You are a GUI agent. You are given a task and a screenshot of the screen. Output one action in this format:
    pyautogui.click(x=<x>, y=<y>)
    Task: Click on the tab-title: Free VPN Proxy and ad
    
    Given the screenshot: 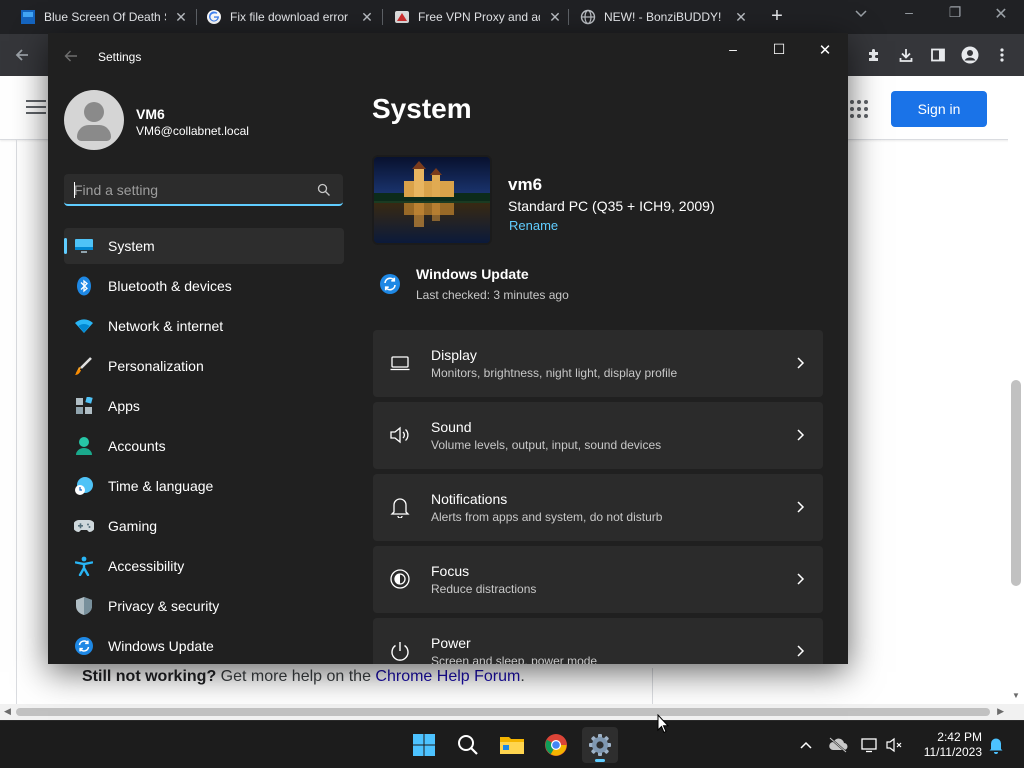 What is the action you would take?
    pyautogui.click(x=479, y=17)
    